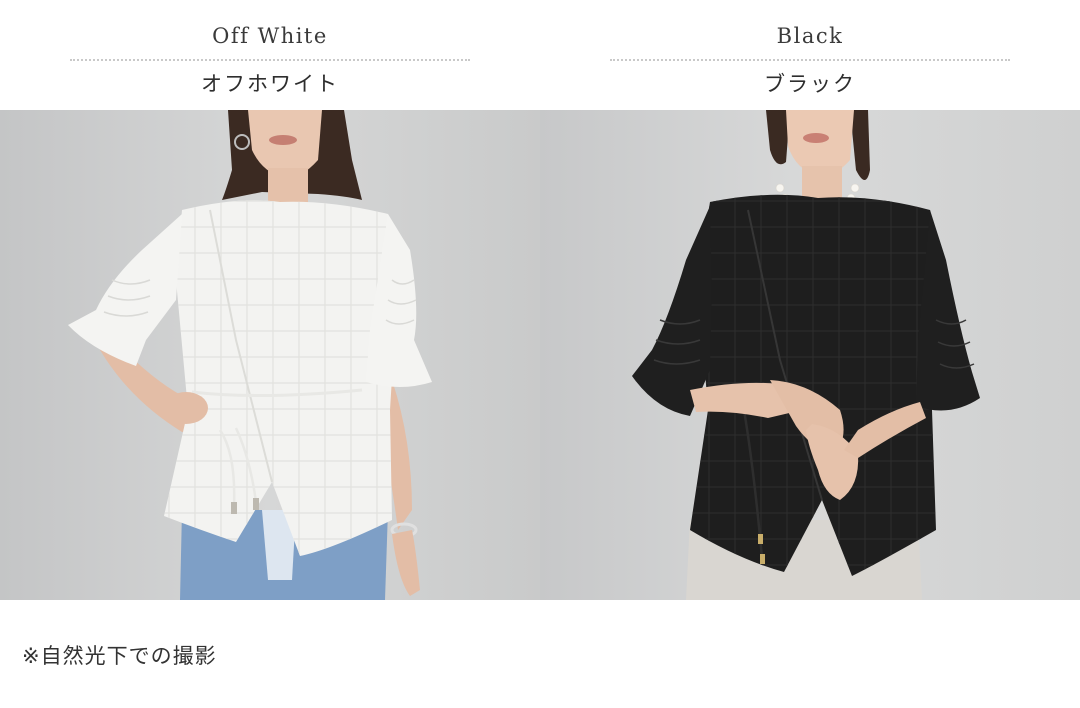 Image resolution: width=1080 pixels, height=708 pixels. Describe the element at coordinates (810, 55) in the screenshot. I see `color-heading-black: Black ブラック` at that location.